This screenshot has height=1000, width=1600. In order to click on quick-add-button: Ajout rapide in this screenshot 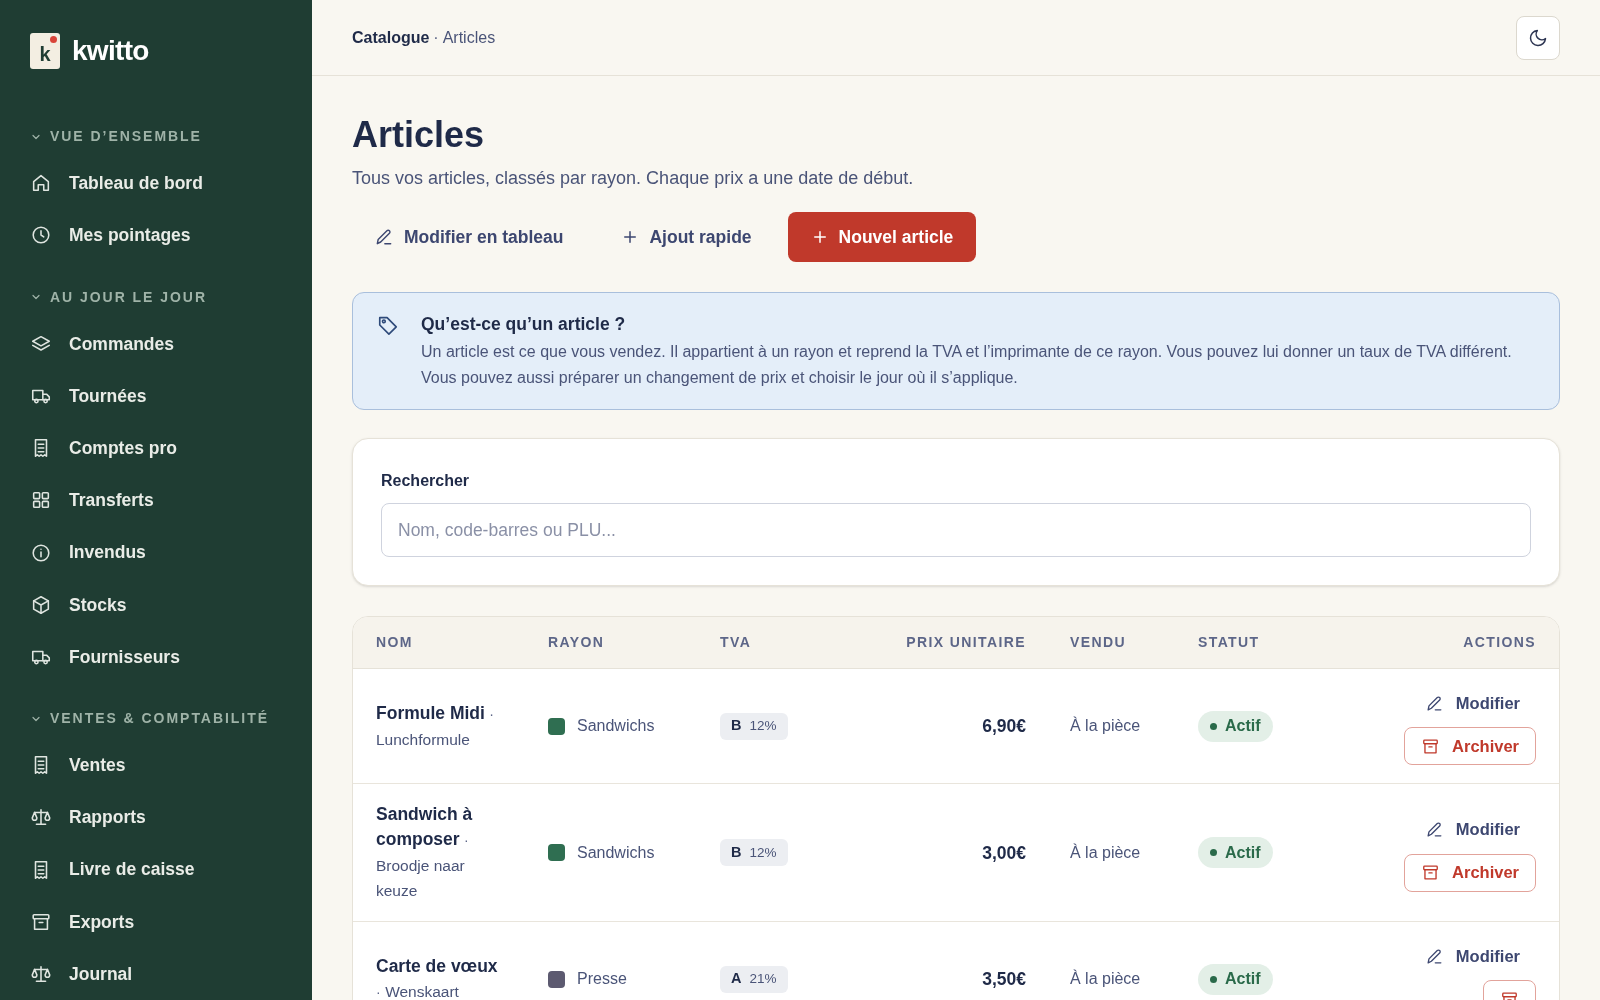, I will do `click(686, 237)`.